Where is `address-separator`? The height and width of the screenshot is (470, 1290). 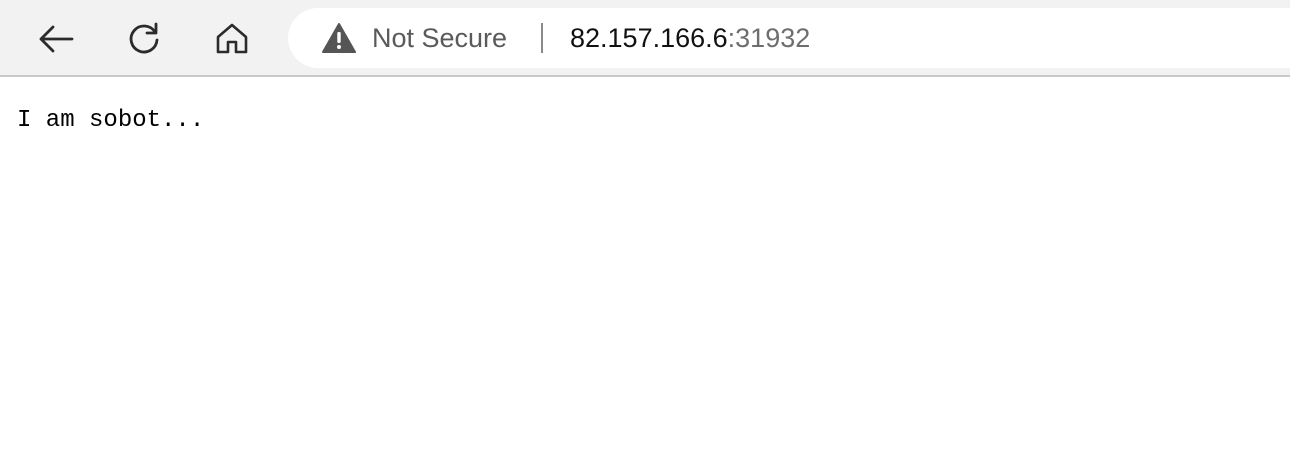
address-separator is located at coordinates (542, 38).